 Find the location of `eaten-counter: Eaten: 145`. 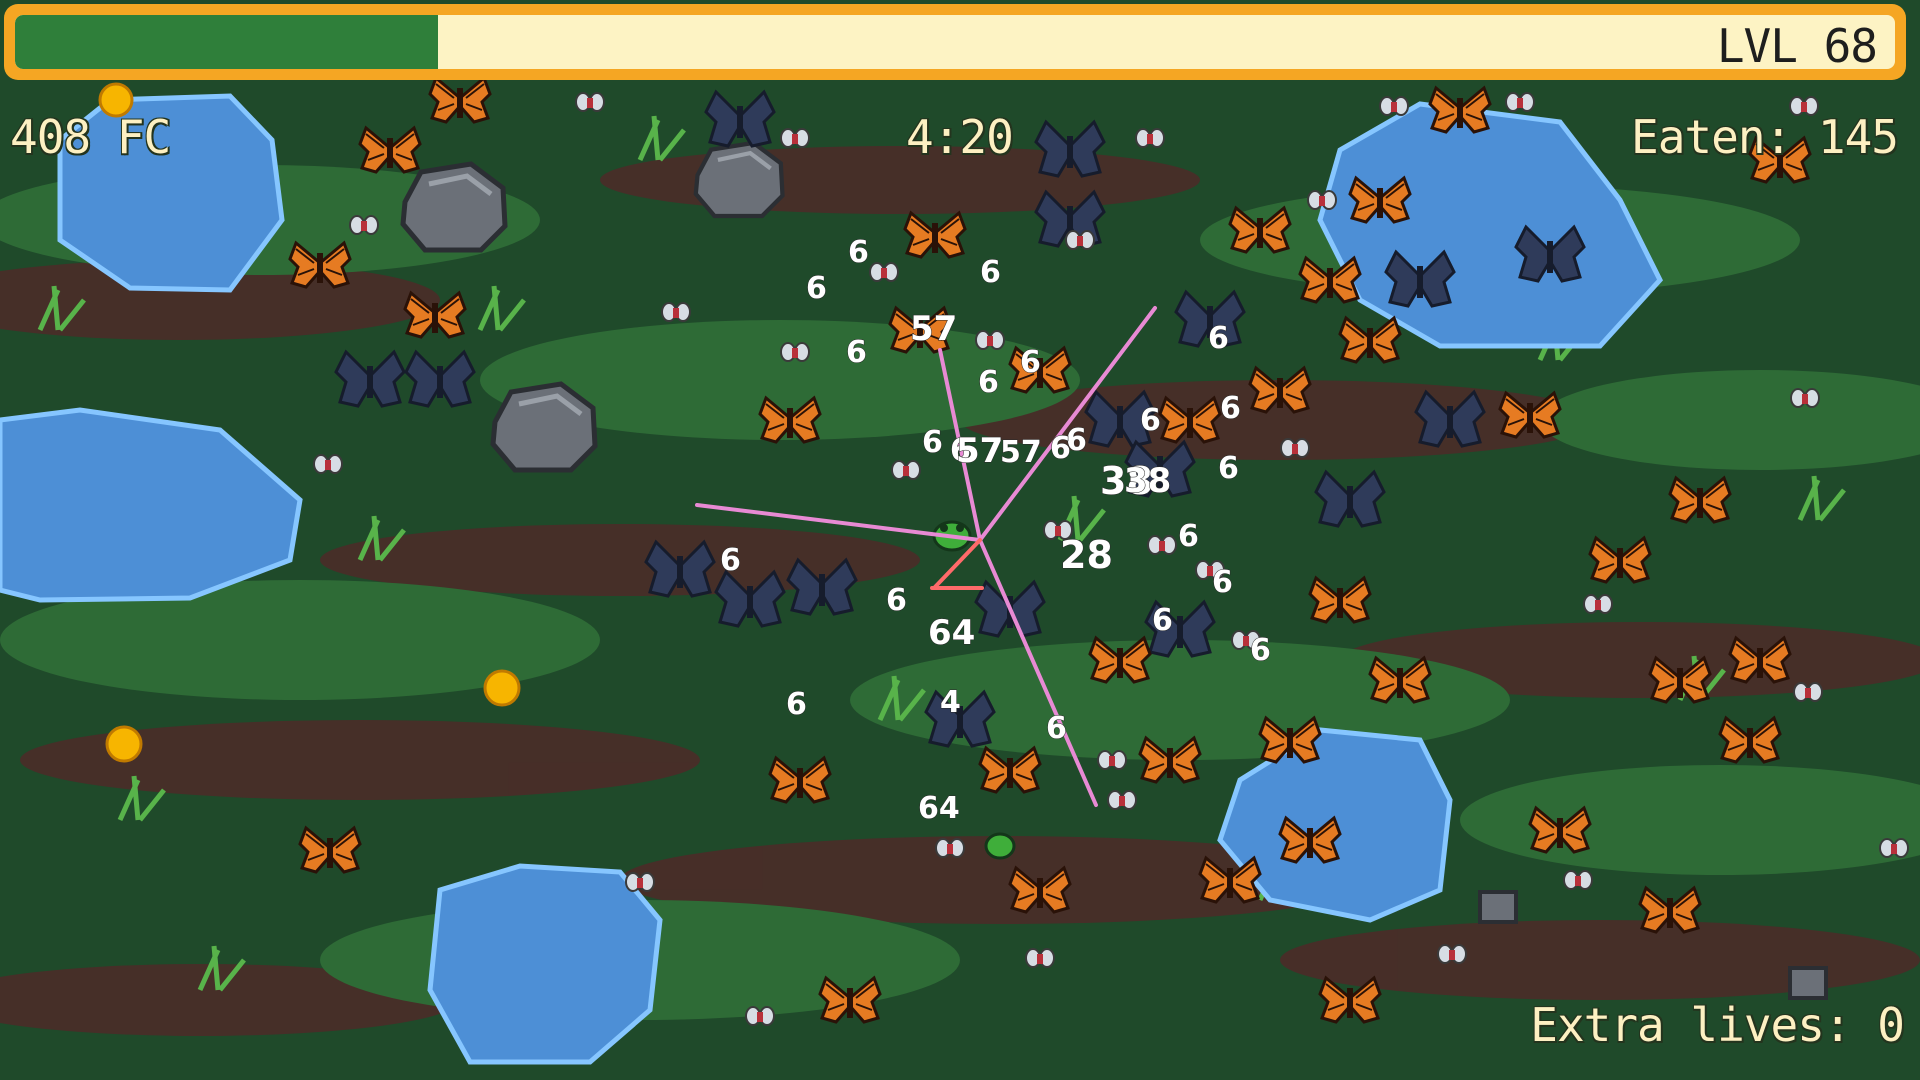

eaten-counter: Eaten: 145 is located at coordinates (1765, 137).